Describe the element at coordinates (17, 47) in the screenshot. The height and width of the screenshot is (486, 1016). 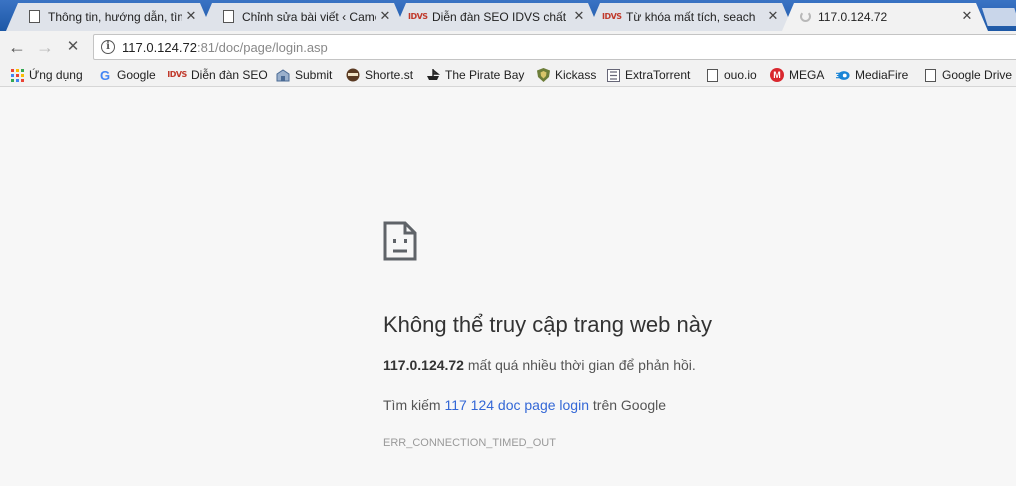
I see `back-arrow-icon: ←` at that location.